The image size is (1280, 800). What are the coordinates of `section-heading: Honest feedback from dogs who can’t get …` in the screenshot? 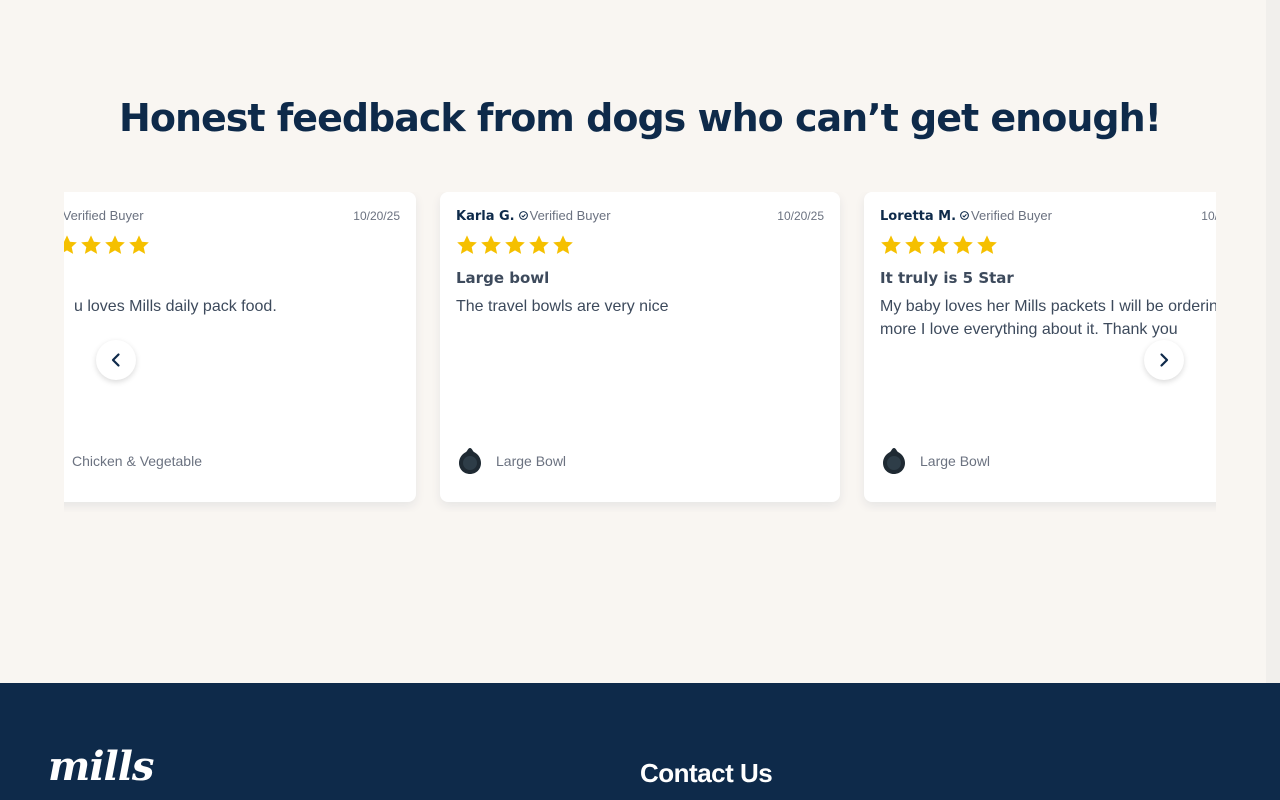 It's located at (640, 118).